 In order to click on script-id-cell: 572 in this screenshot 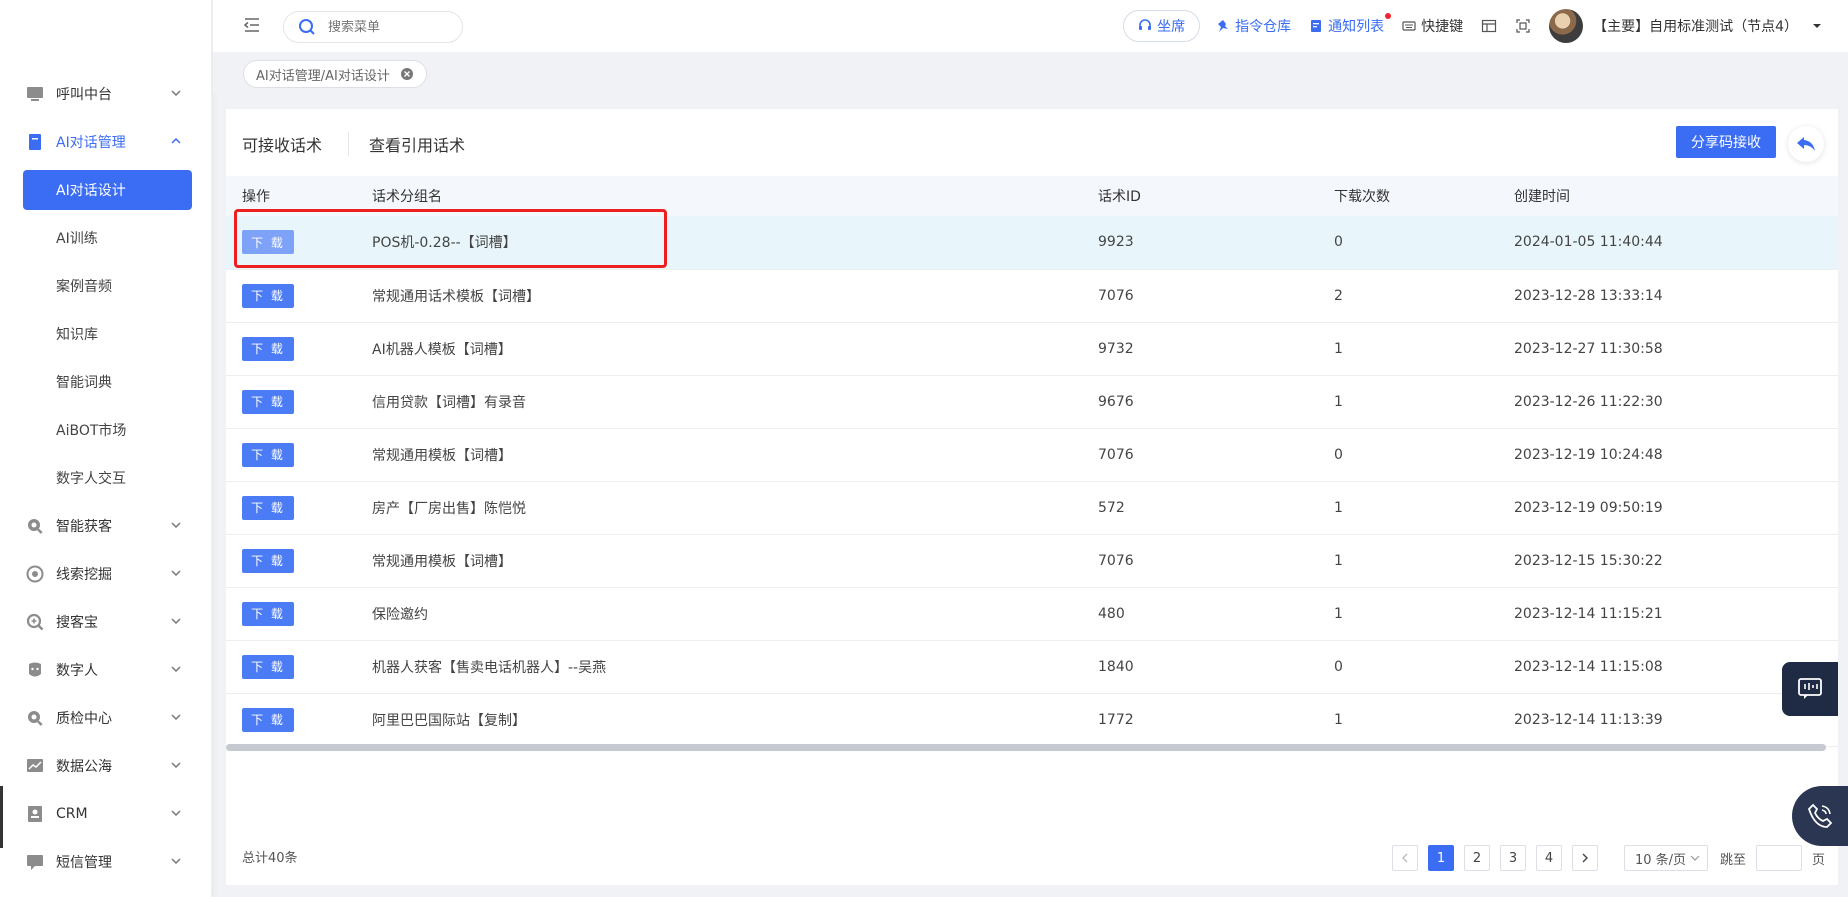, I will do `click(1111, 507)`.